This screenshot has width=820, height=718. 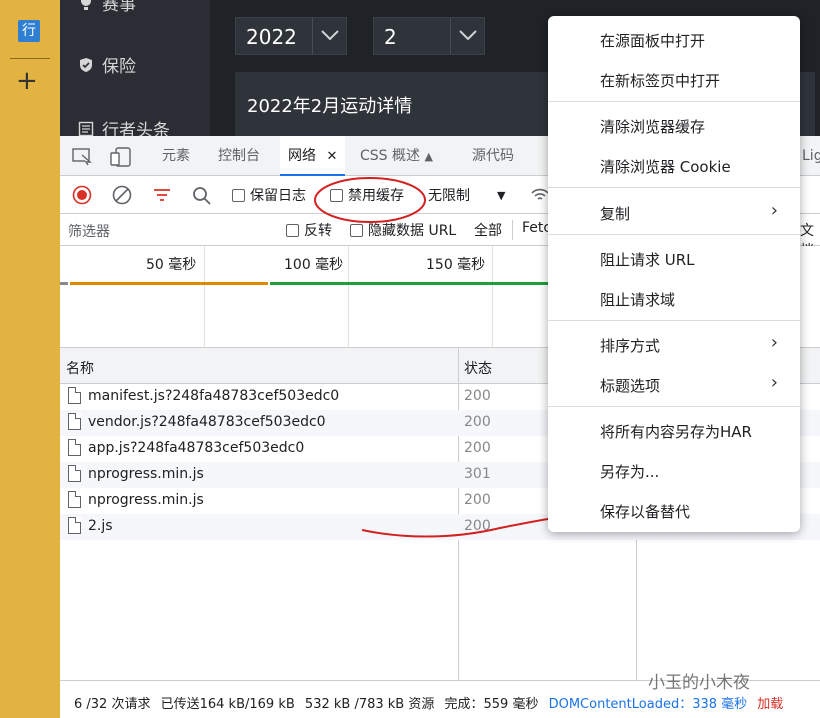 What do you see at coordinates (652, 40) in the screenshot?
I see `menu-open-in-sources: 在源面板中打开` at bounding box center [652, 40].